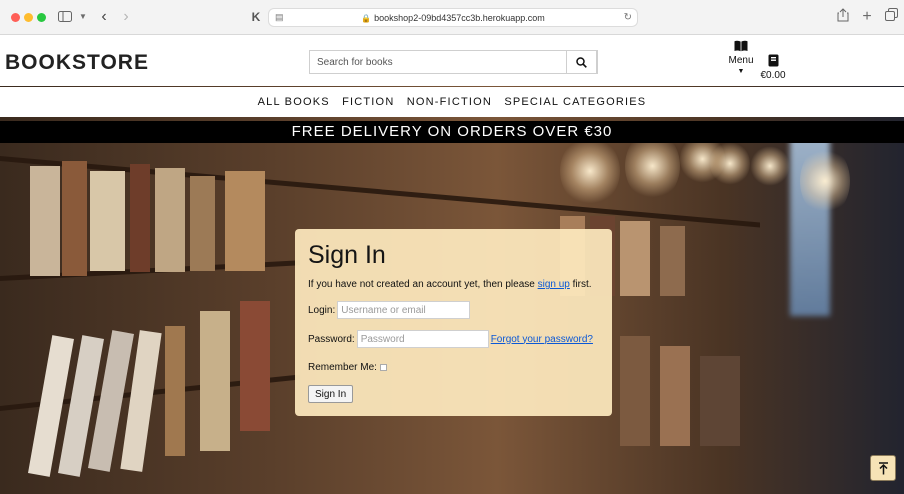 The image size is (904, 494). I want to click on password-label: Password:, so click(331, 339).